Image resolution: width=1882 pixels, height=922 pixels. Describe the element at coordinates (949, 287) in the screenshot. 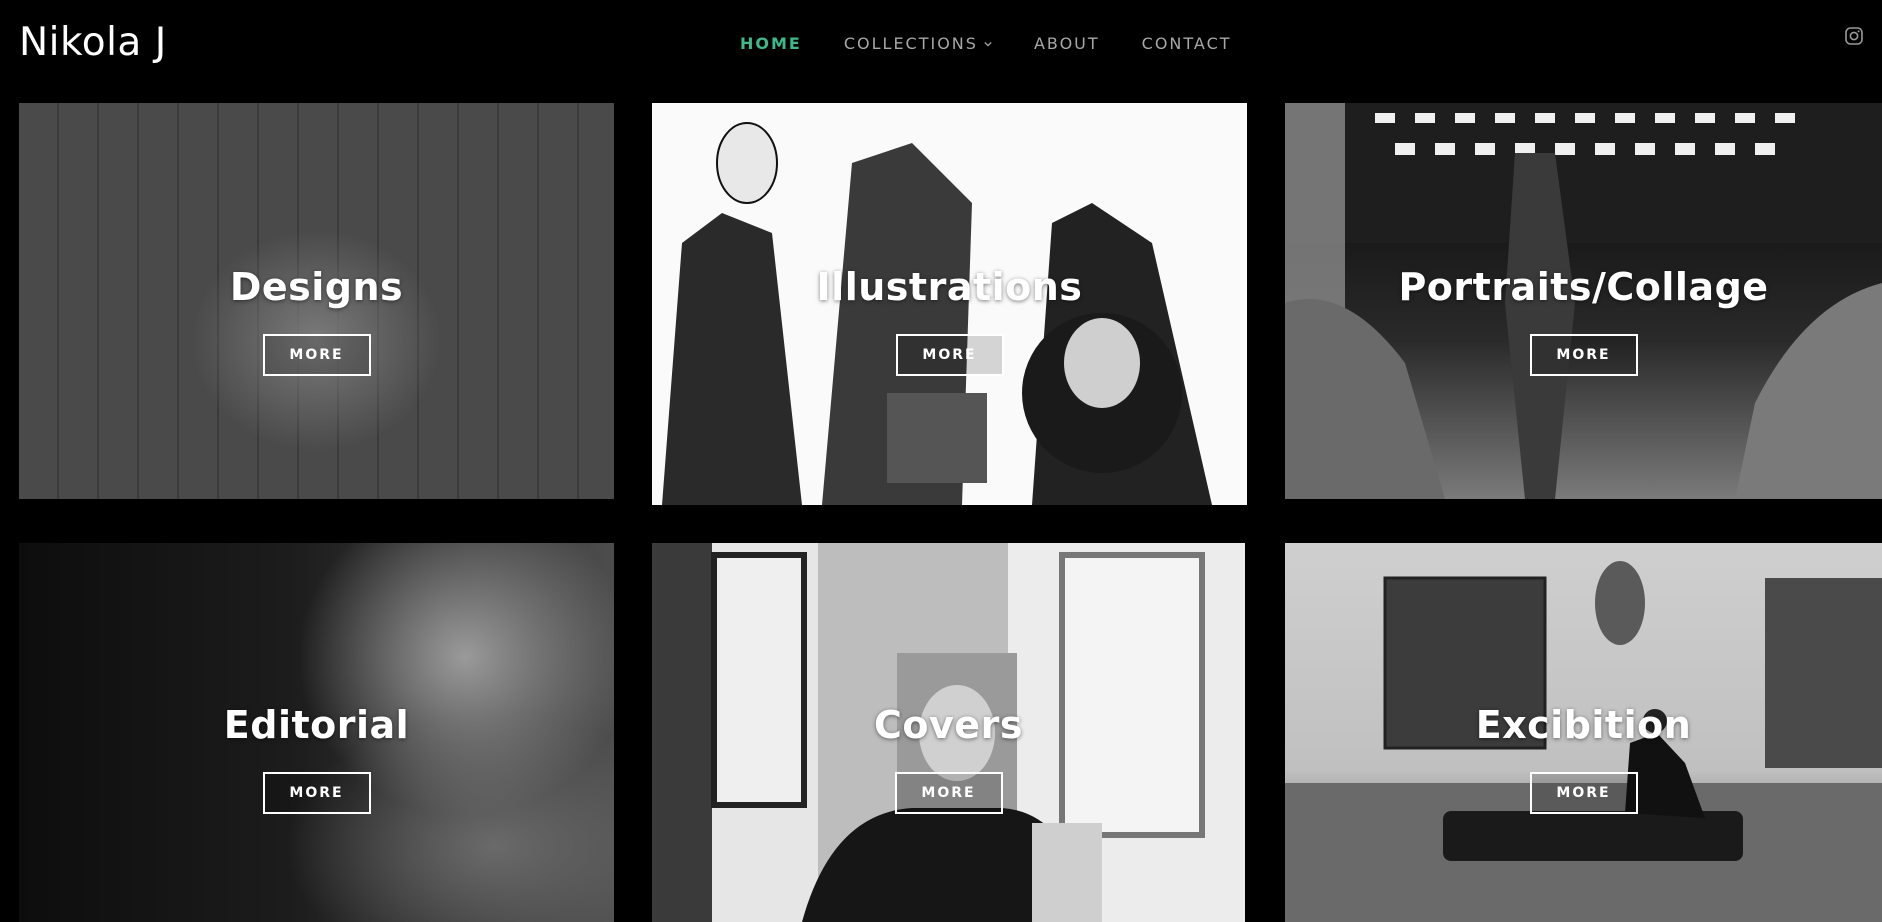

I see `tile-title: Illustrations` at that location.